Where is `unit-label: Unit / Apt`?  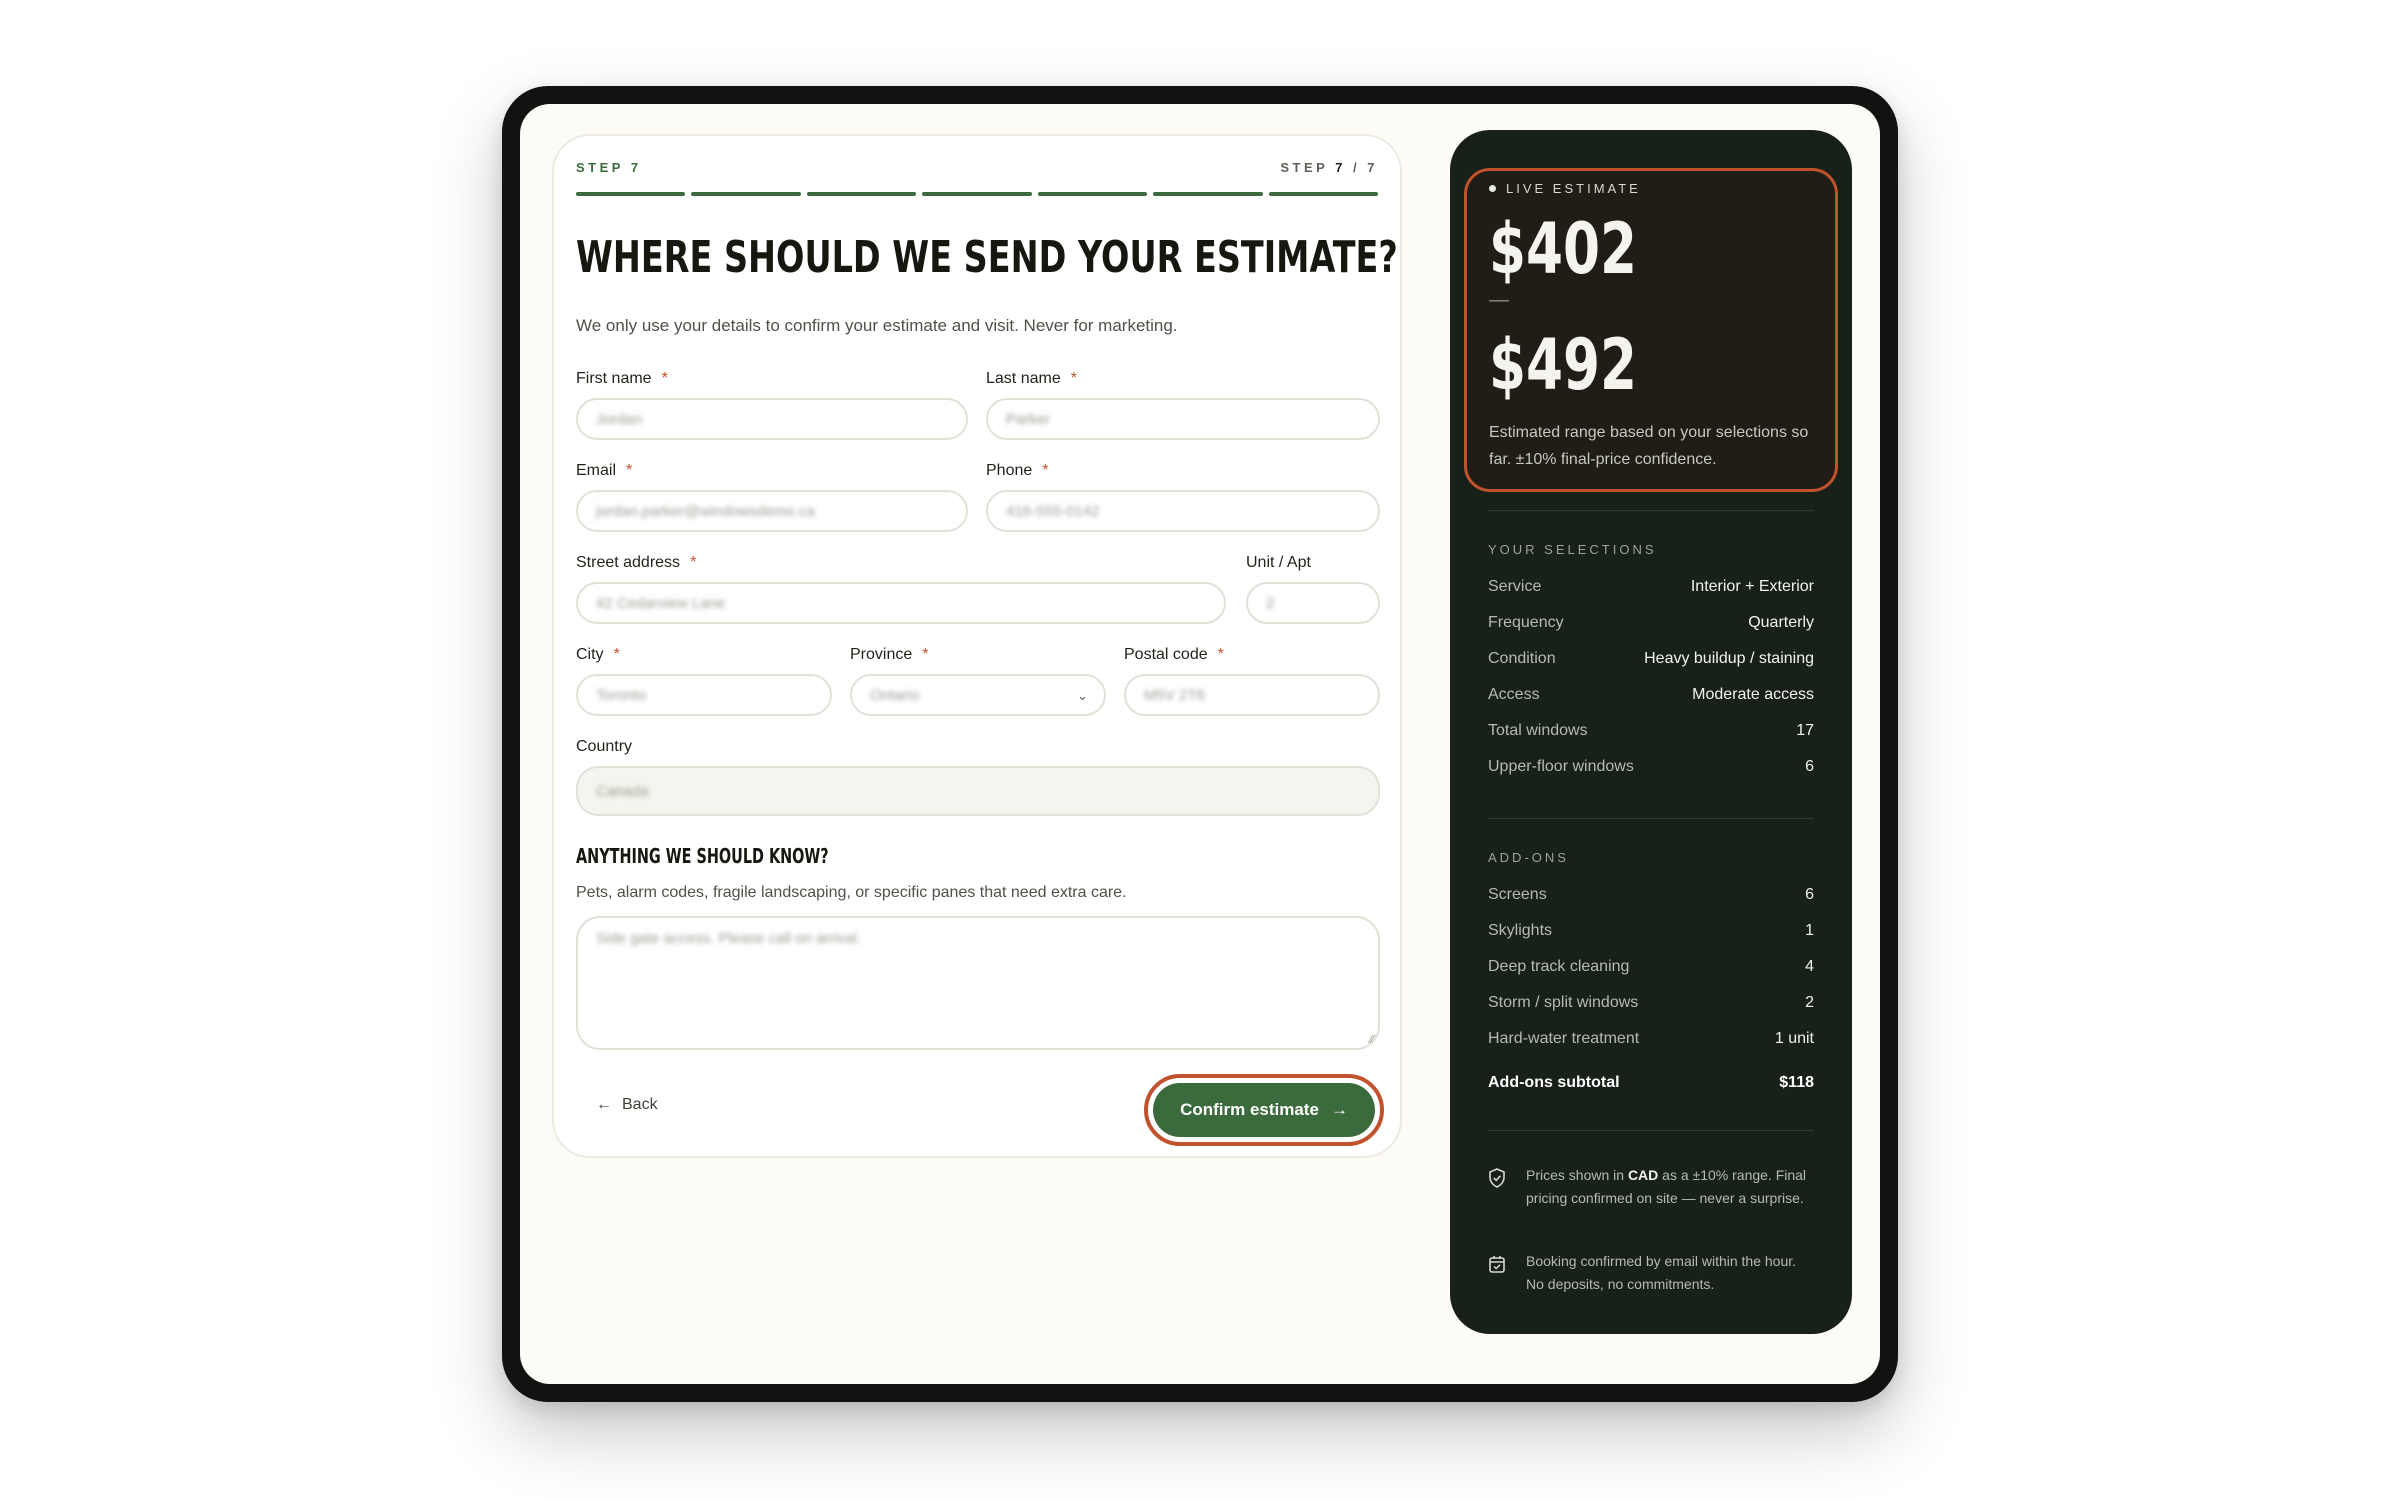
unit-label: Unit / Apt is located at coordinates (1278, 562).